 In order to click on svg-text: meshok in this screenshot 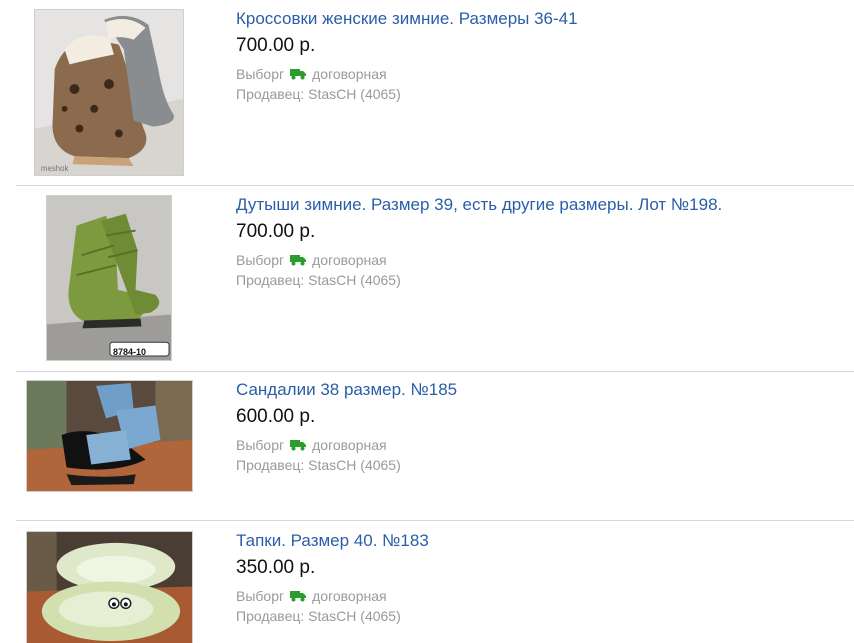, I will do `click(55, 168)`.